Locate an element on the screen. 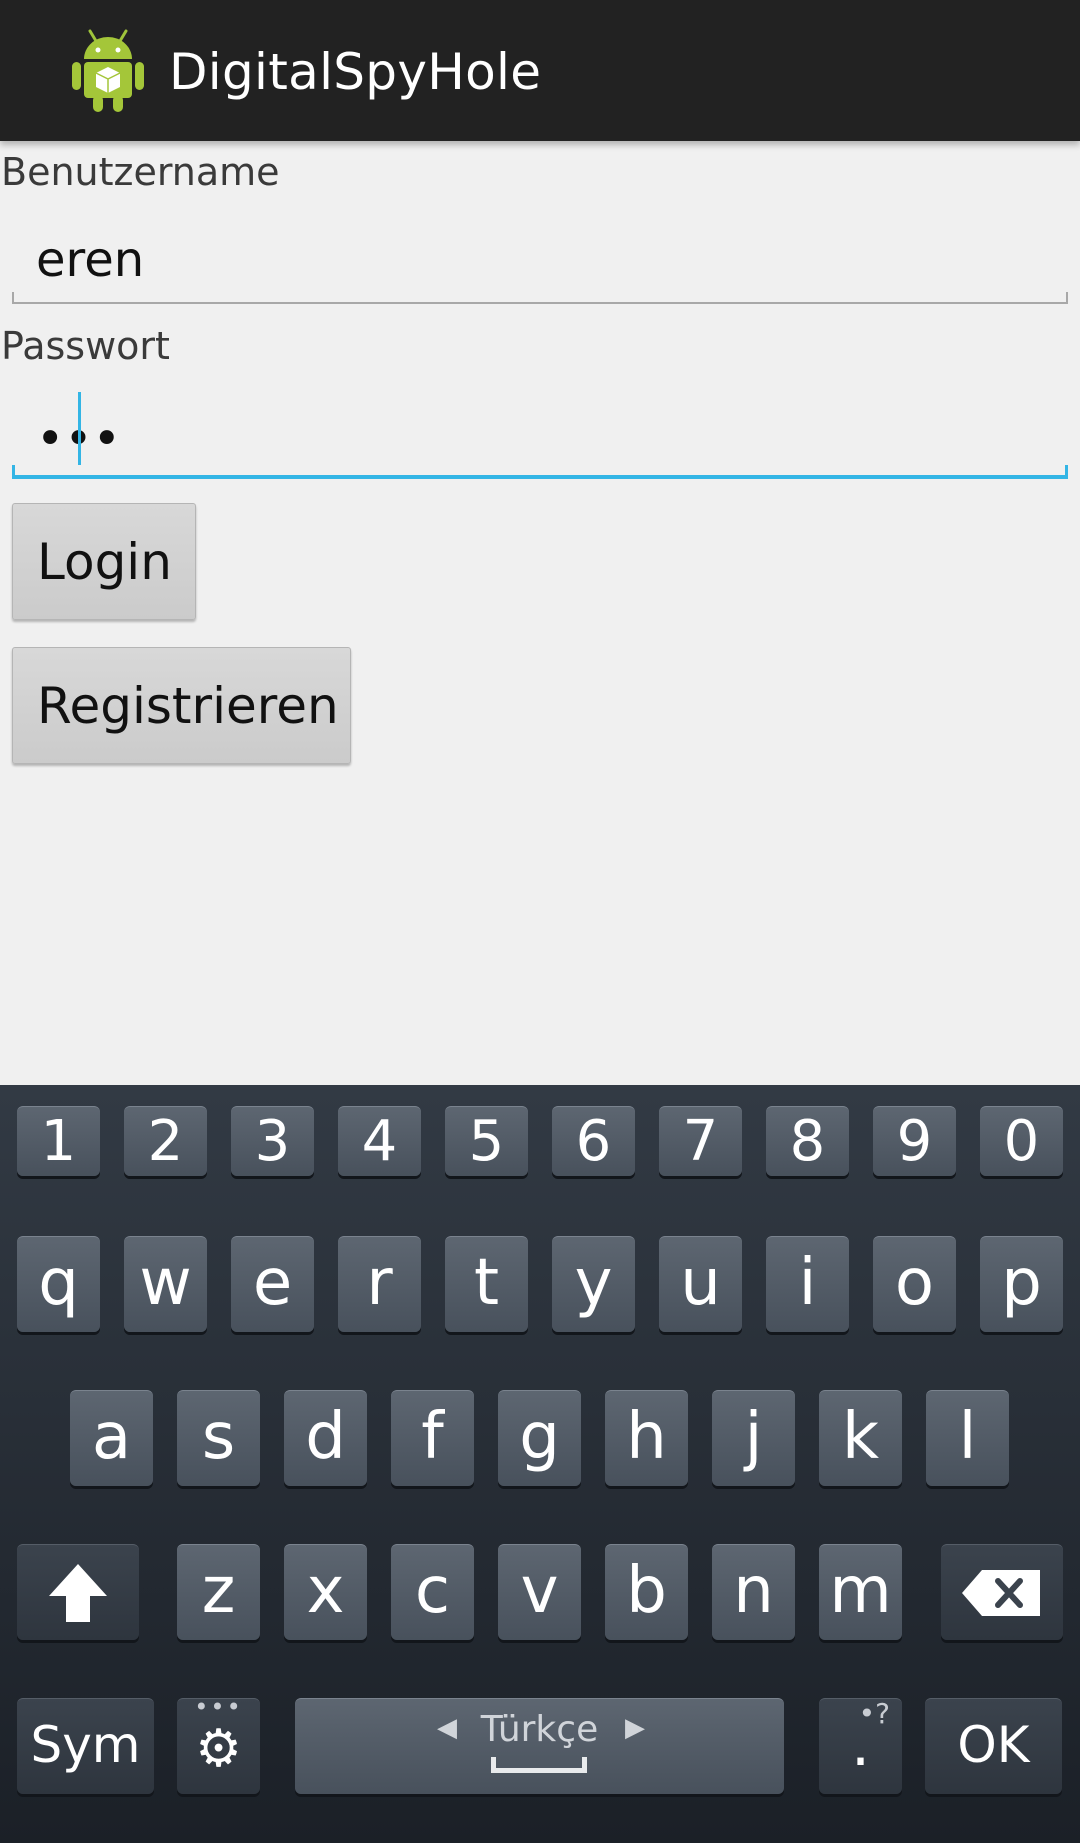  ok-key-label: OK is located at coordinates (993, 1745).